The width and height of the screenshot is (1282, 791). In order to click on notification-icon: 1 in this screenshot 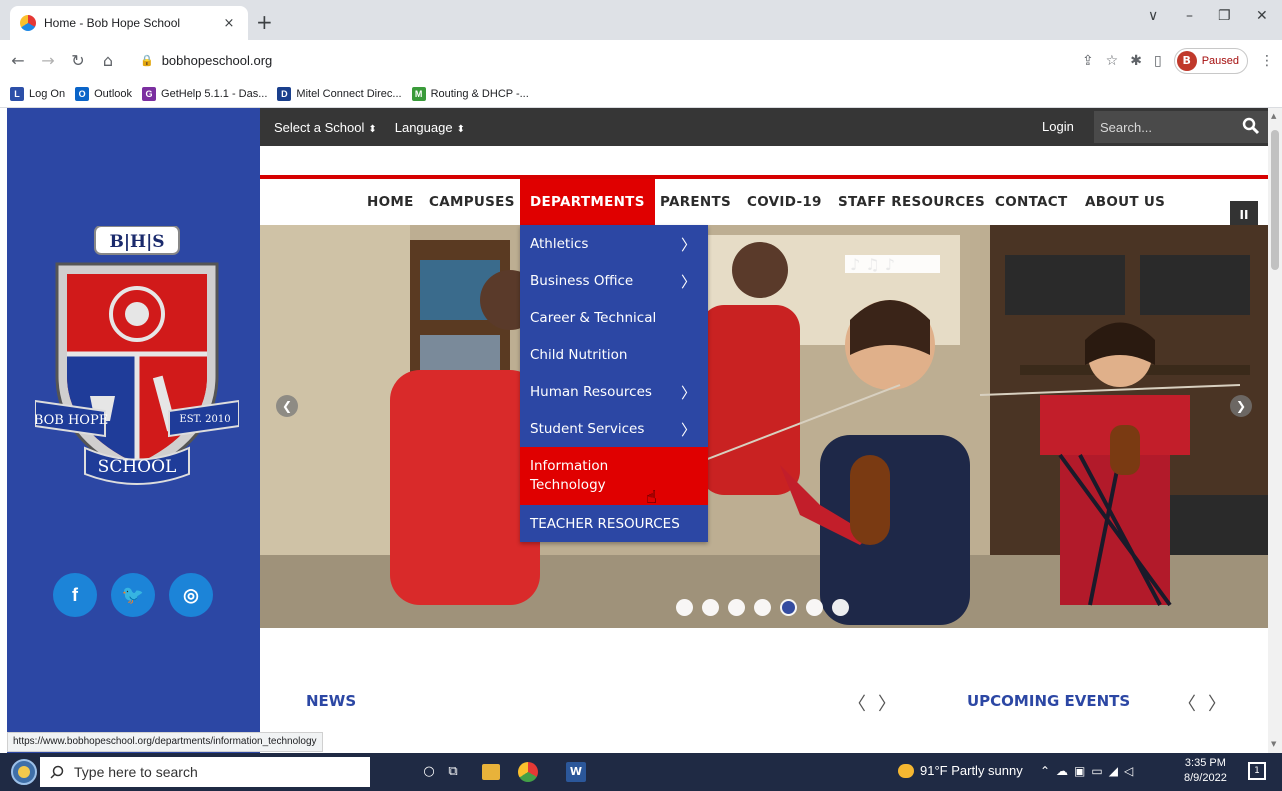, I will do `click(1257, 771)`.